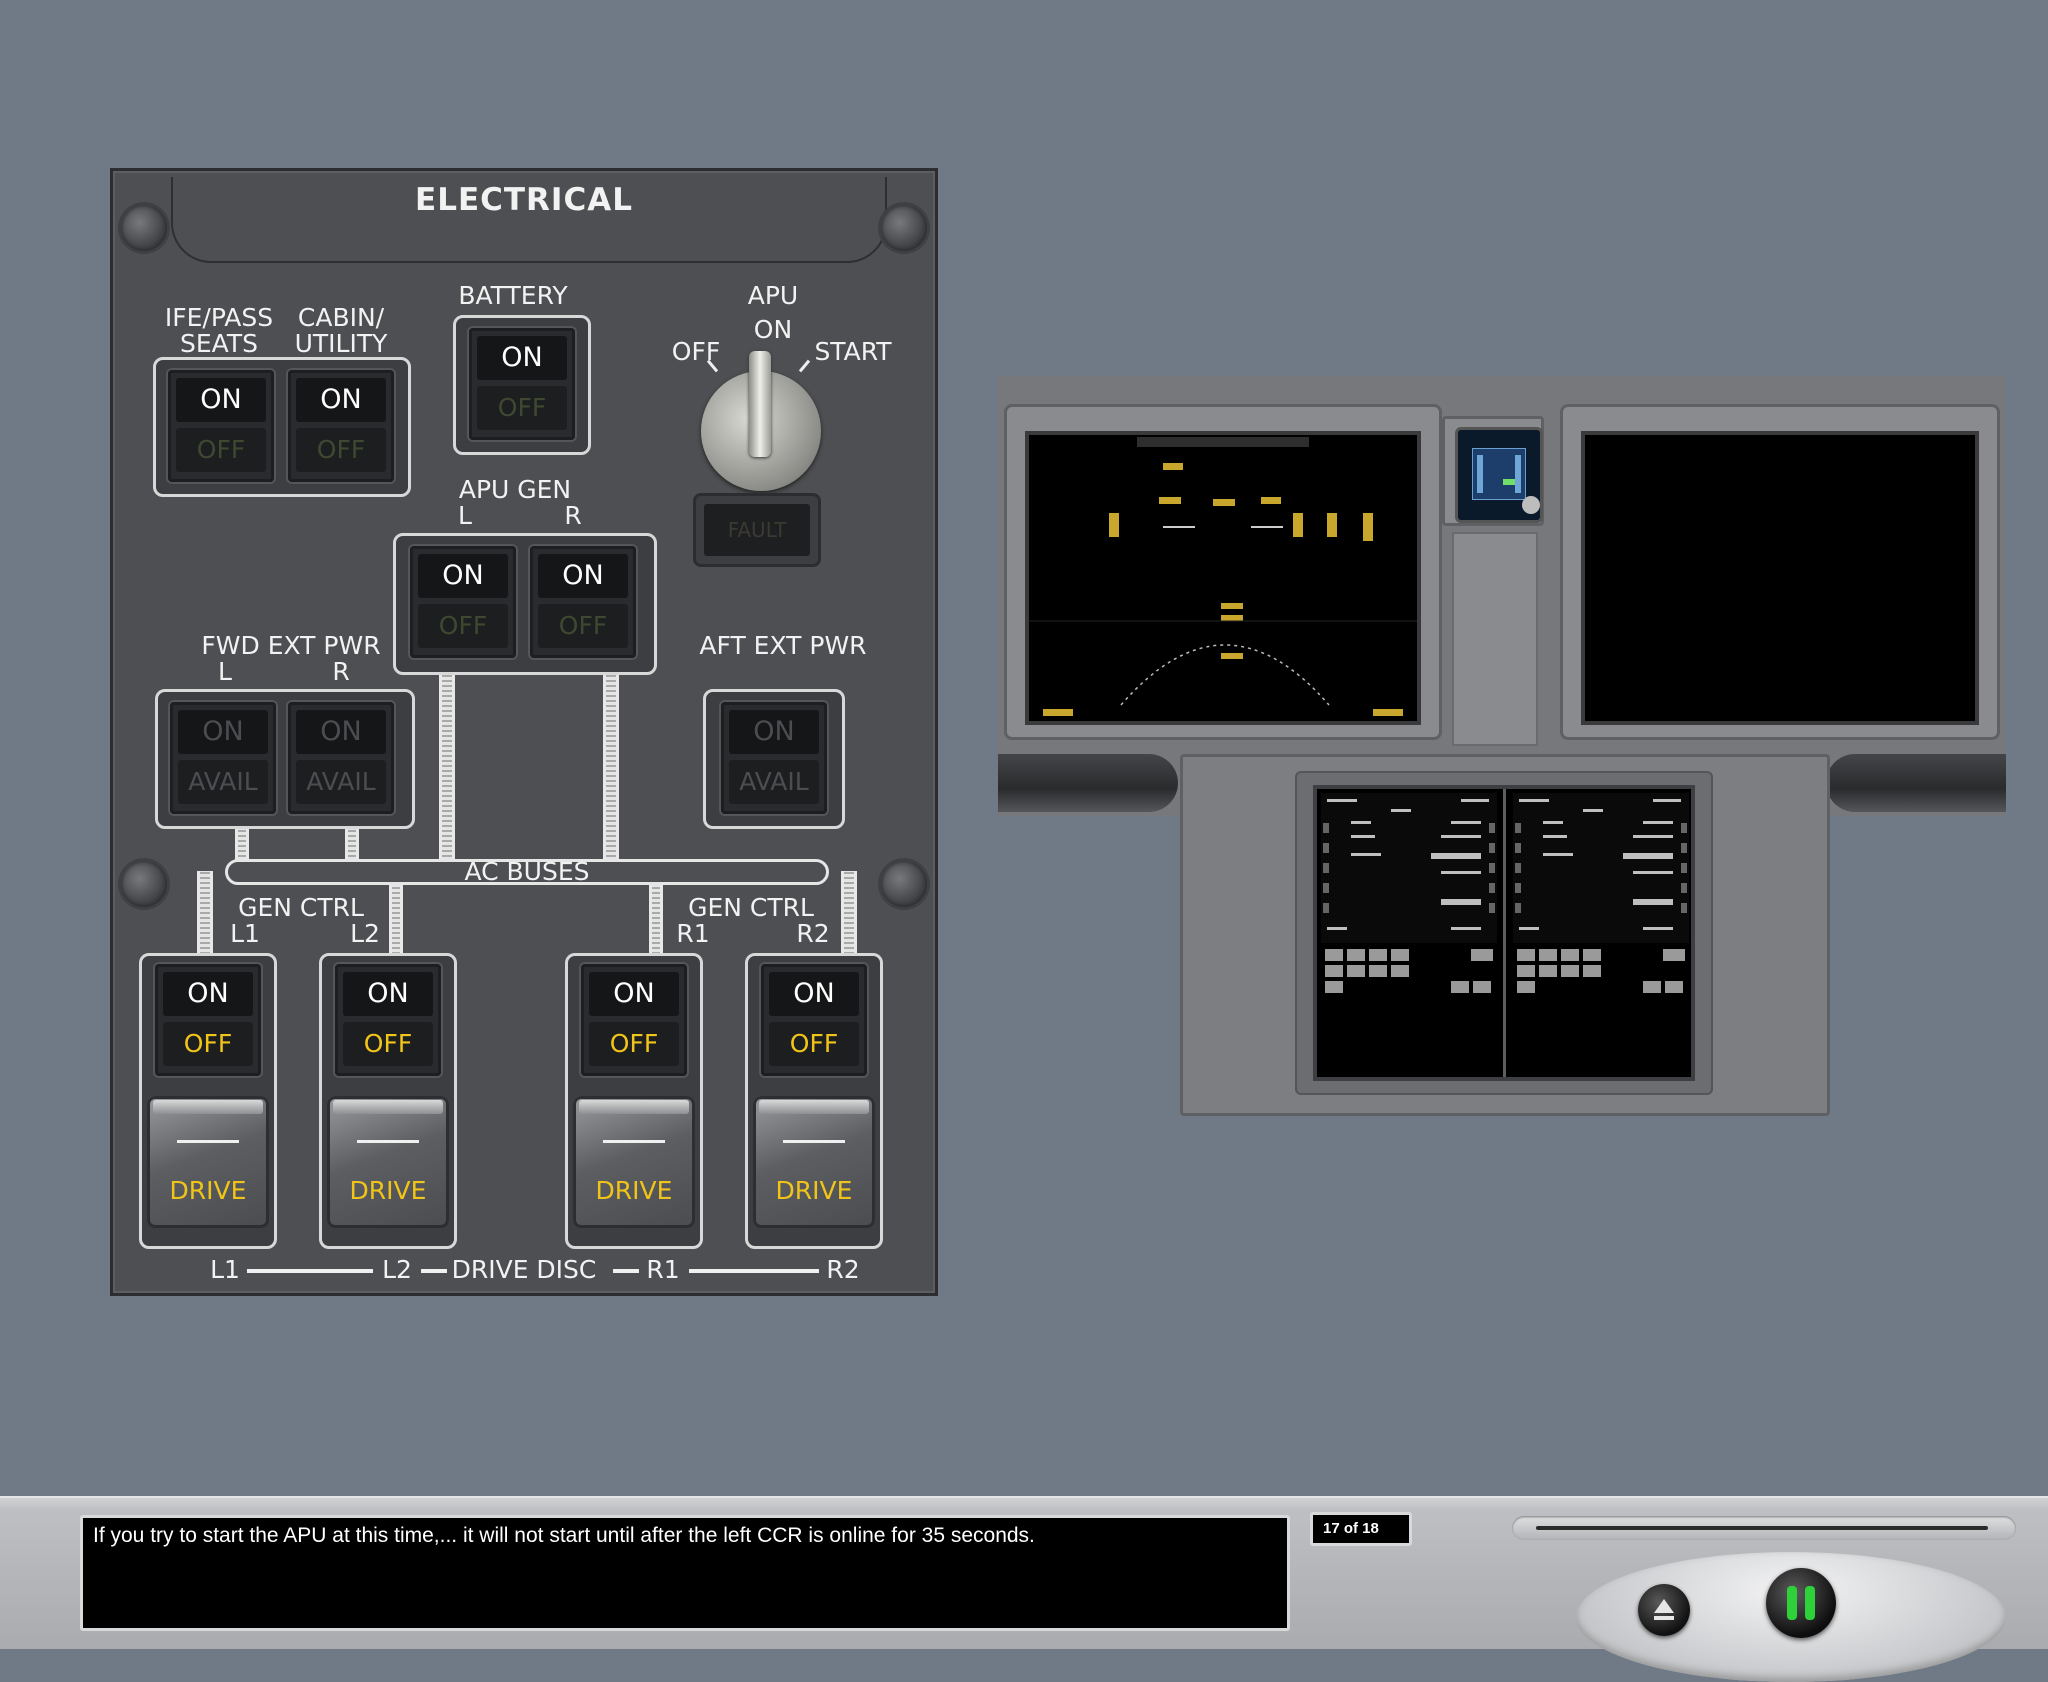 This screenshot has width=2048, height=1682. What do you see at coordinates (365, 933) in the screenshot?
I see `gen-ctrl-l2-label: L2` at bounding box center [365, 933].